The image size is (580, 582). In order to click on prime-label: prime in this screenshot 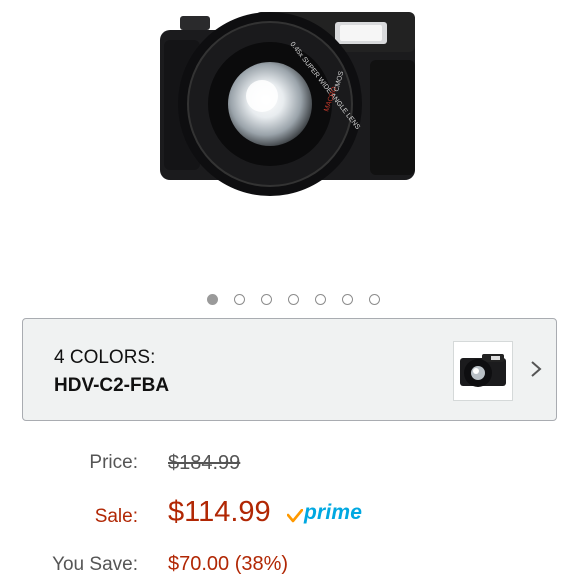, I will do `click(333, 512)`.